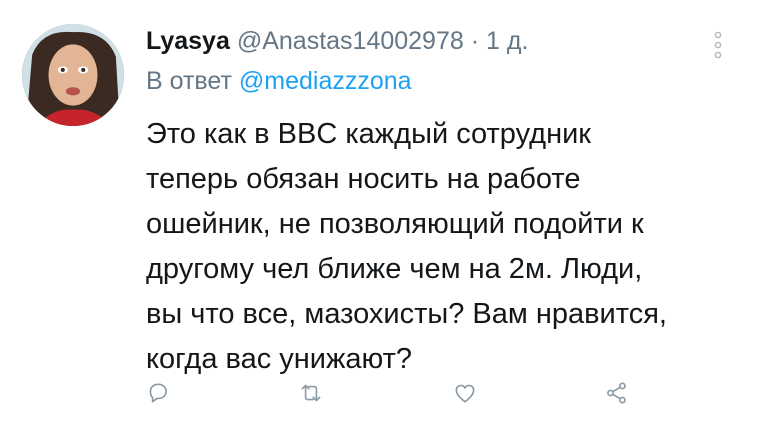 The image size is (760, 434). What do you see at coordinates (368, 134) in the screenshot?
I see `tweet-text-line: Это как в BBC каждый сотрудник` at bounding box center [368, 134].